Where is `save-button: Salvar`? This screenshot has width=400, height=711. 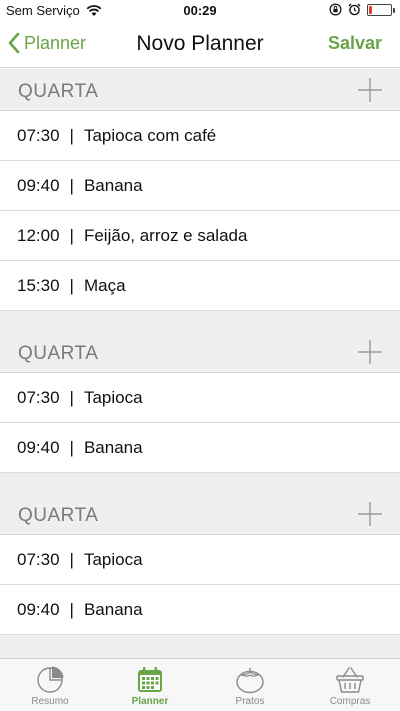
save-button: Salvar is located at coordinates (355, 43).